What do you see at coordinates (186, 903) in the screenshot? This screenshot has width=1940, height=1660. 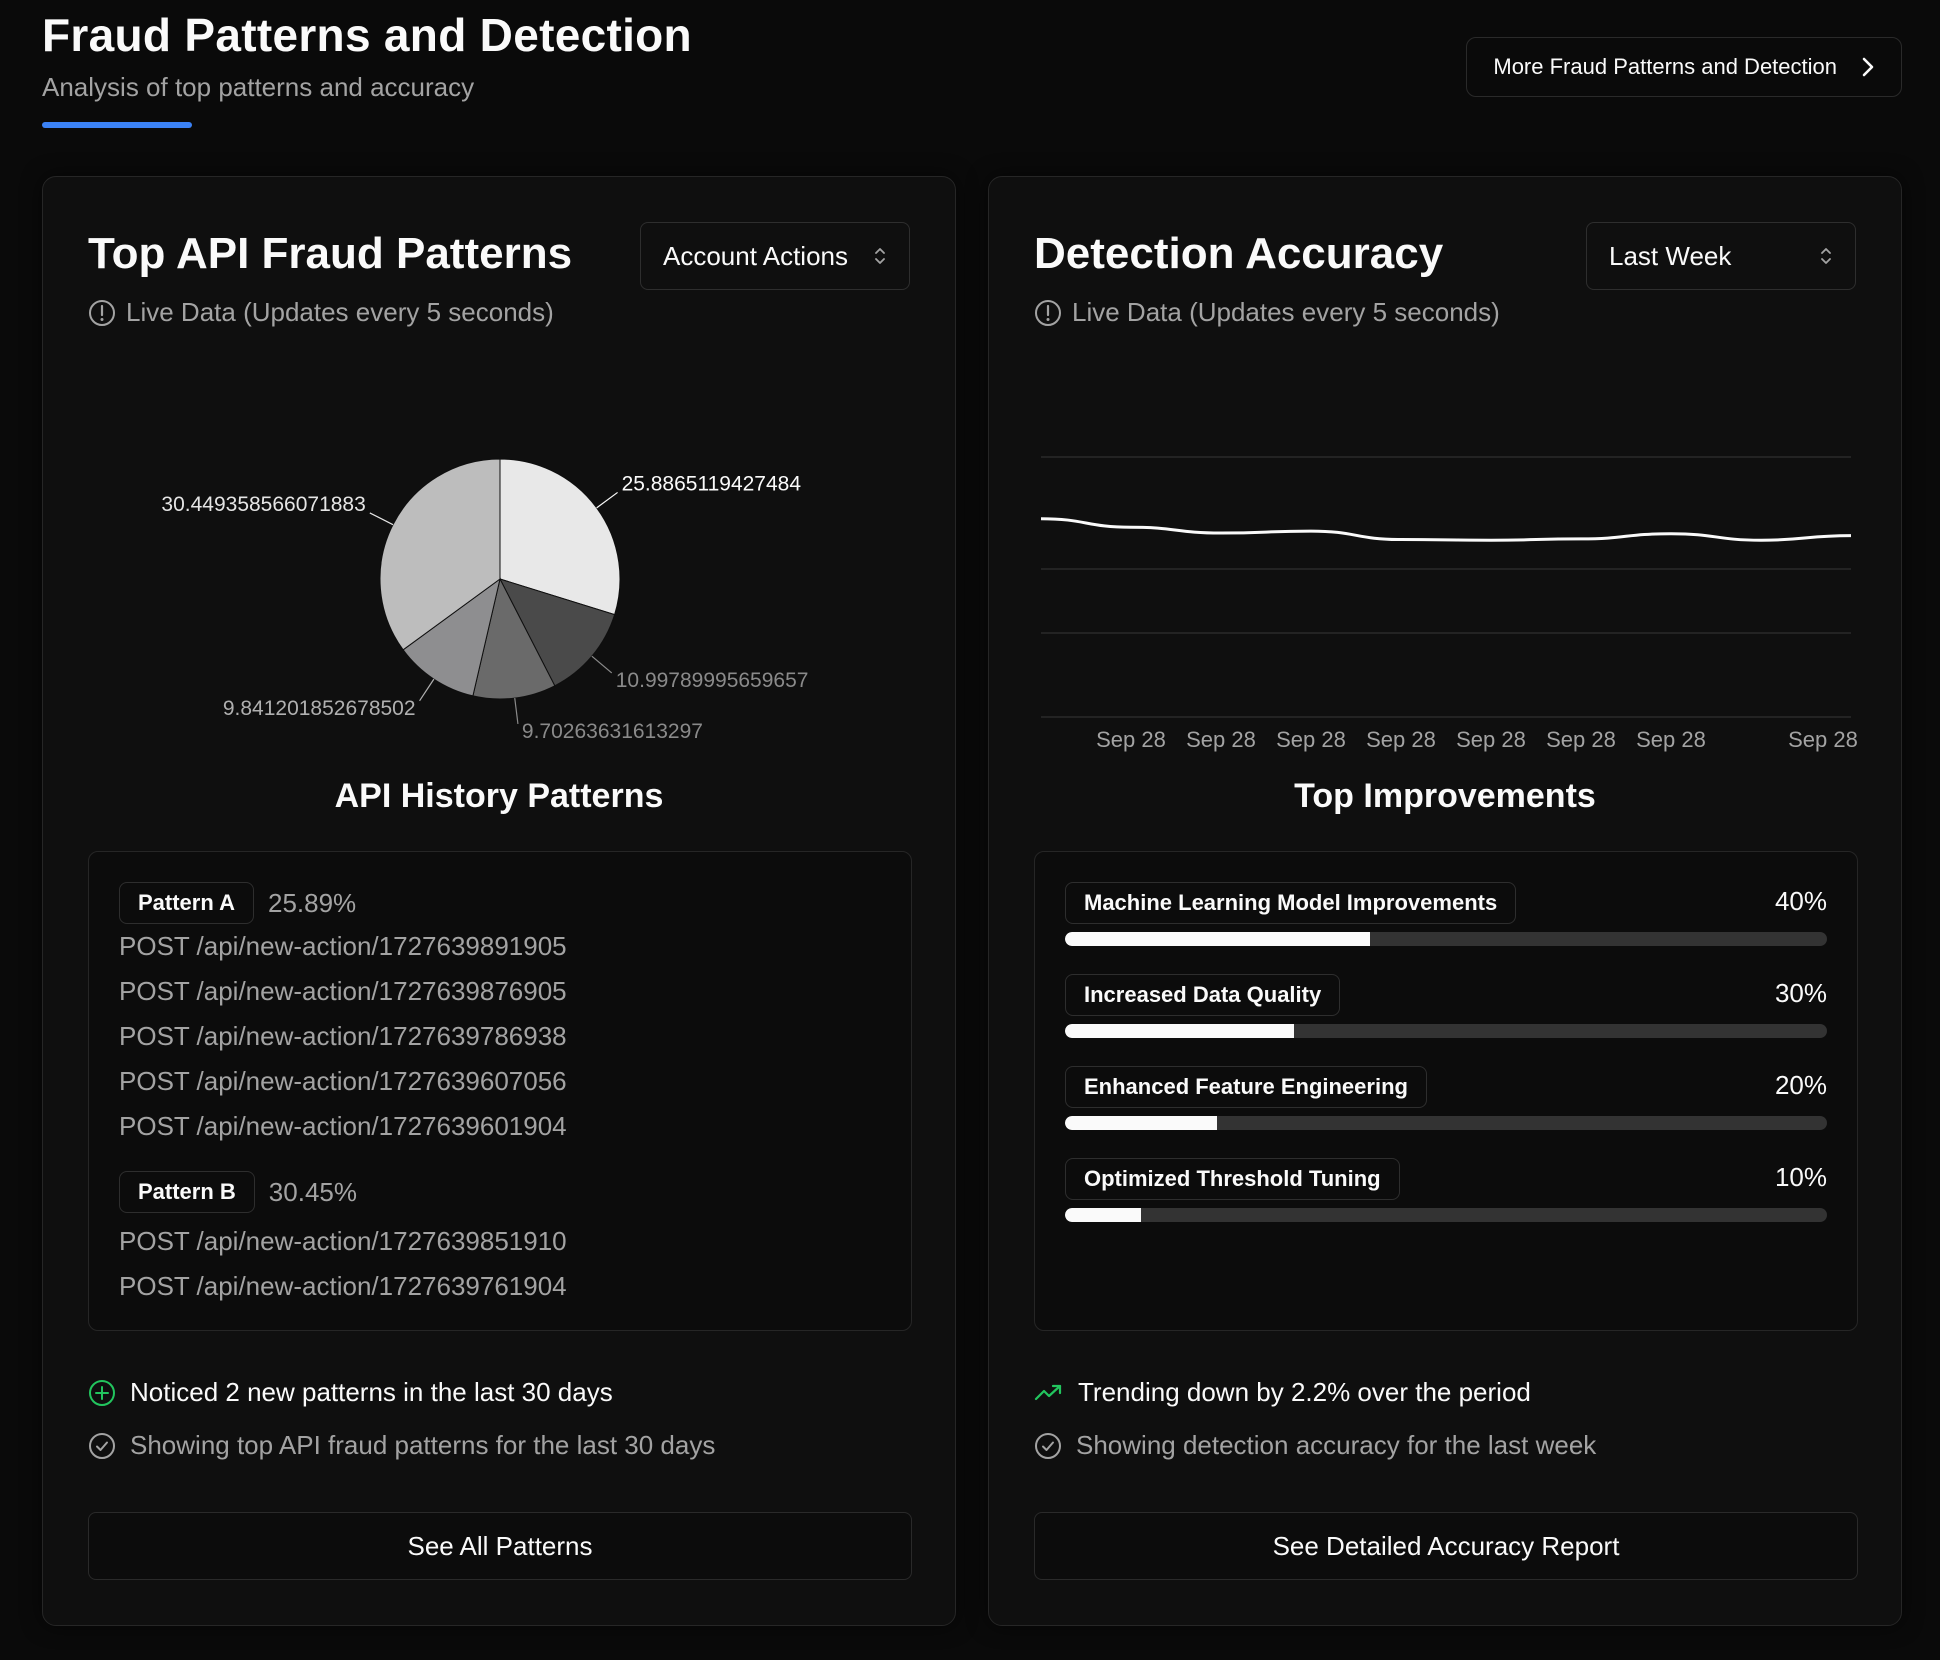 I see `pattern-badge: Pattern A` at bounding box center [186, 903].